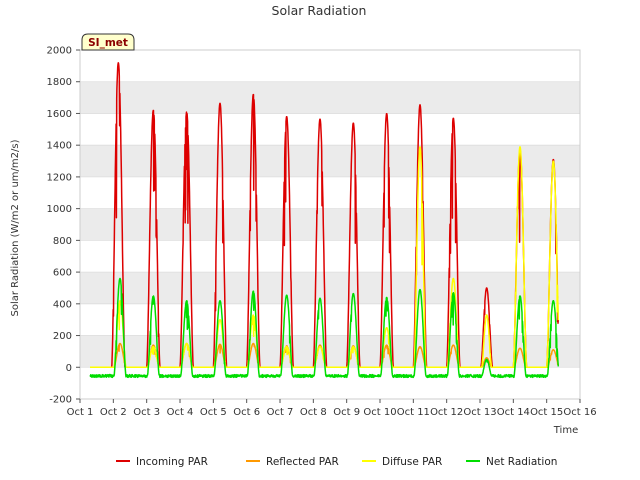  What do you see at coordinates (15, 227) in the screenshot?
I see `y-axis-label: Solar Radiation (W/m2 or um/m2/s)` at bounding box center [15, 227].